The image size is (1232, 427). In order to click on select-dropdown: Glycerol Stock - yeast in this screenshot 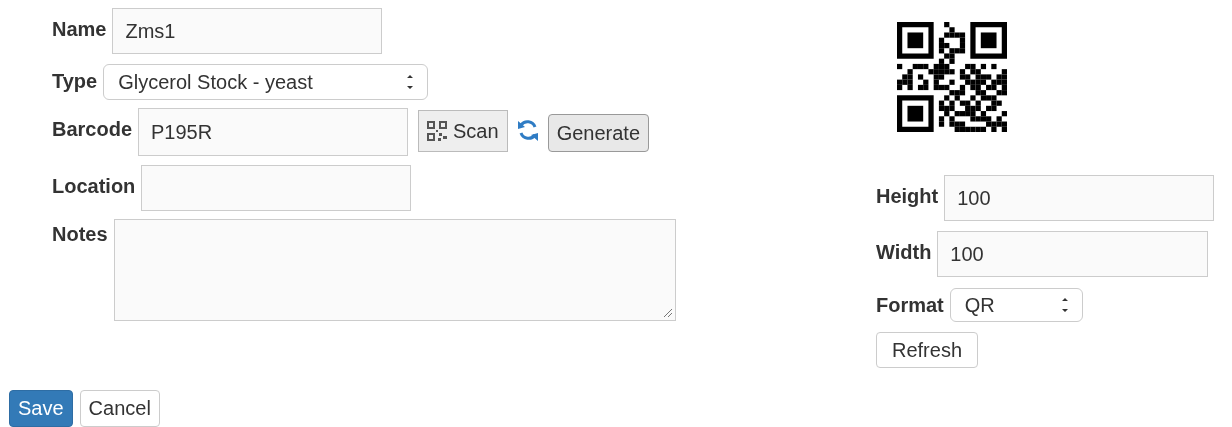, I will do `click(266, 82)`.